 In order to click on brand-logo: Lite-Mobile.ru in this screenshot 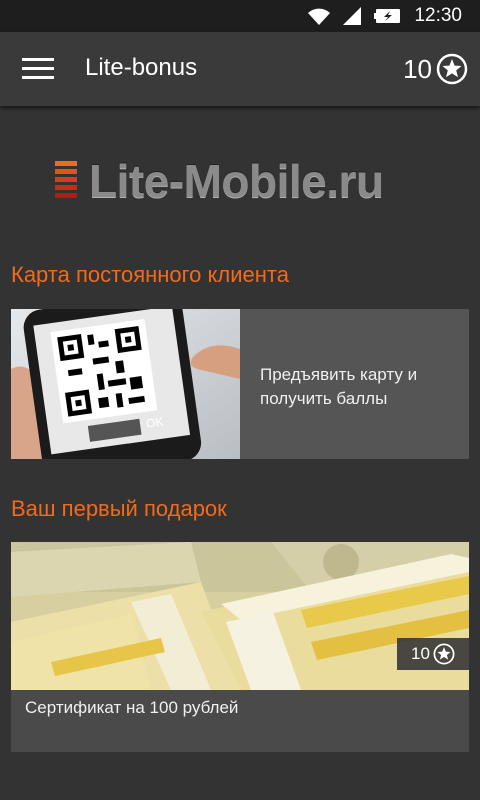, I will do `click(245, 181)`.